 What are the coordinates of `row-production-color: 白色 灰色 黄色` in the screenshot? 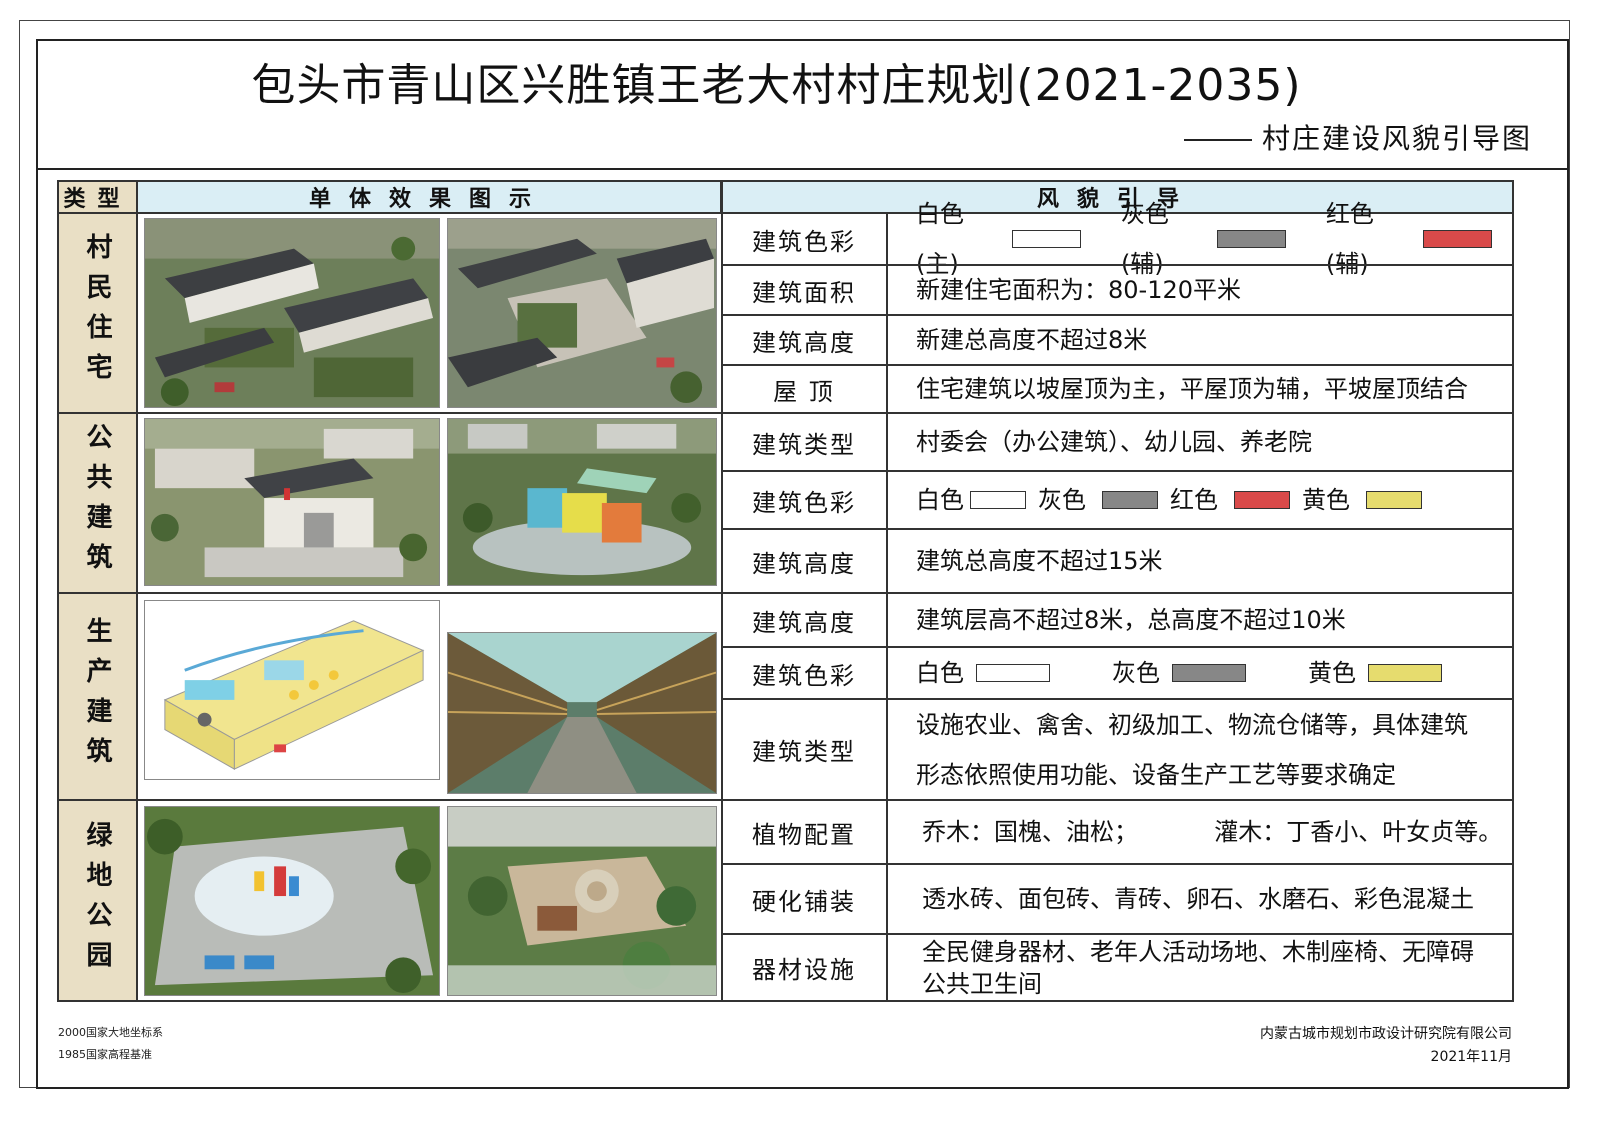 It's located at (1200, 673).